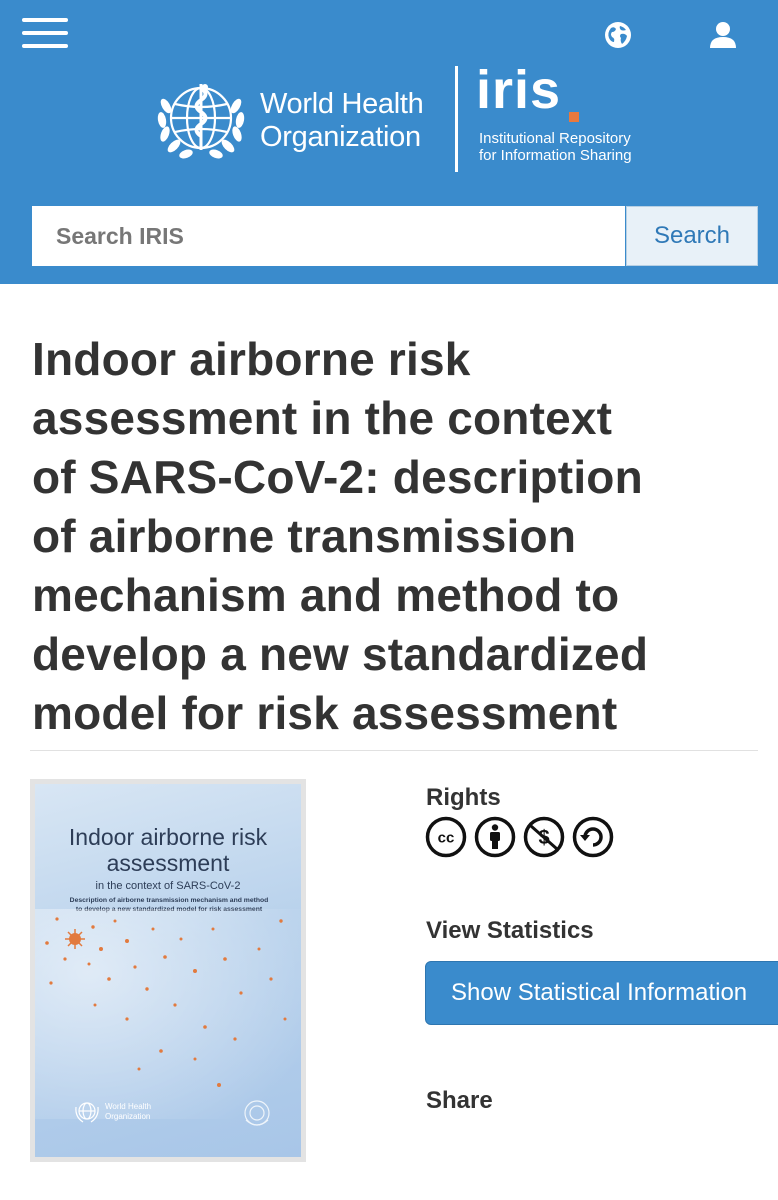 The image size is (778, 1200). Describe the element at coordinates (510, 930) in the screenshot. I see `view-statistics-label: View Statistics` at that location.